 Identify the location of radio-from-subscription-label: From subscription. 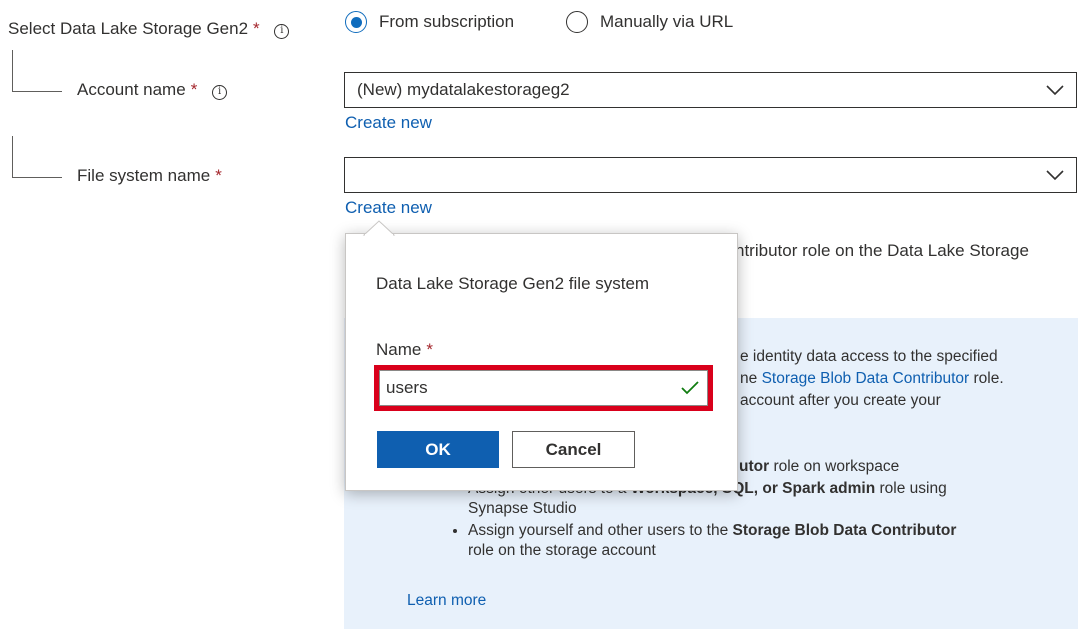
(447, 21).